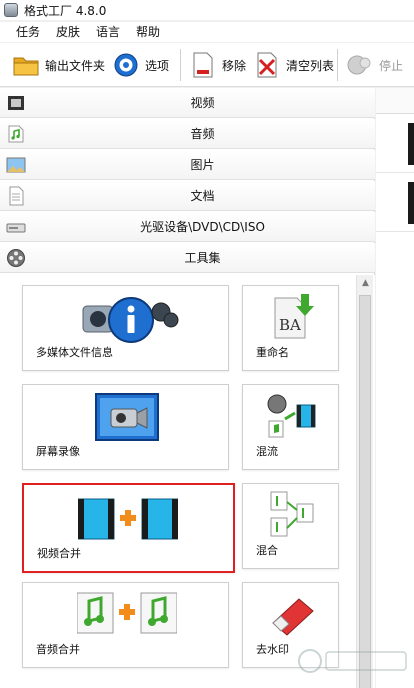  Describe the element at coordinates (202, 165) in the screenshot. I see `category-image-label: 图片` at that location.